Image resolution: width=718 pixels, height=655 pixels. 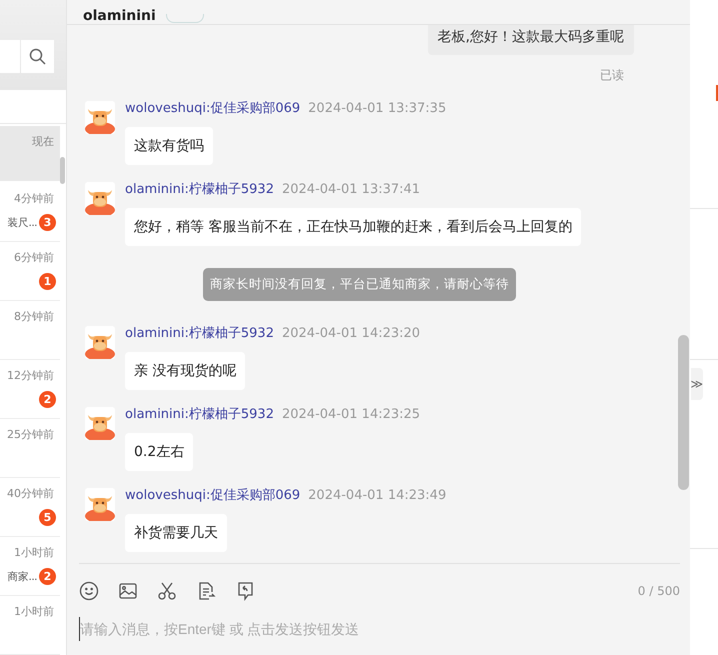 What do you see at coordinates (351, 190) in the screenshot?
I see `message-time: 2024-04-01 13:37:41` at bounding box center [351, 190].